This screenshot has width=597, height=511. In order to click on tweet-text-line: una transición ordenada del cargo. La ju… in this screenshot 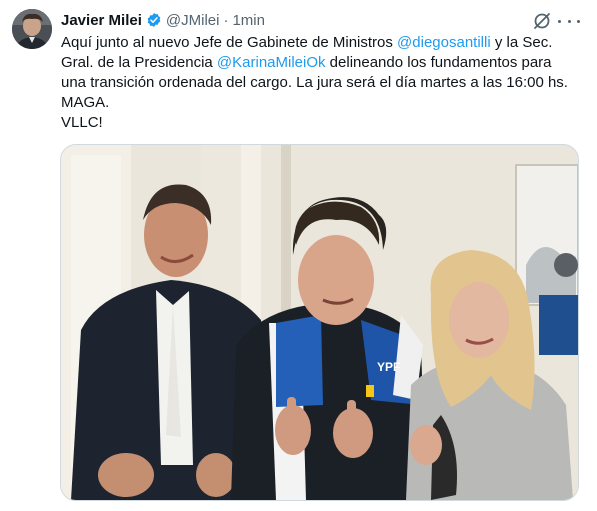, I will do `click(323, 83)`.